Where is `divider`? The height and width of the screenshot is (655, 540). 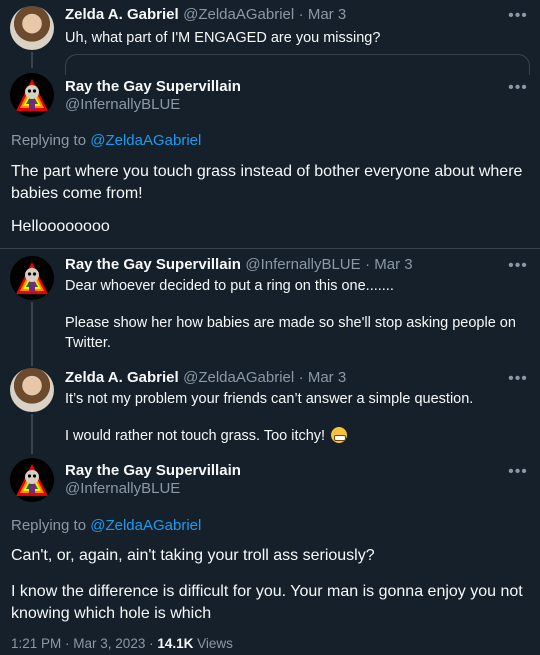
divider is located at coordinates (270, 248).